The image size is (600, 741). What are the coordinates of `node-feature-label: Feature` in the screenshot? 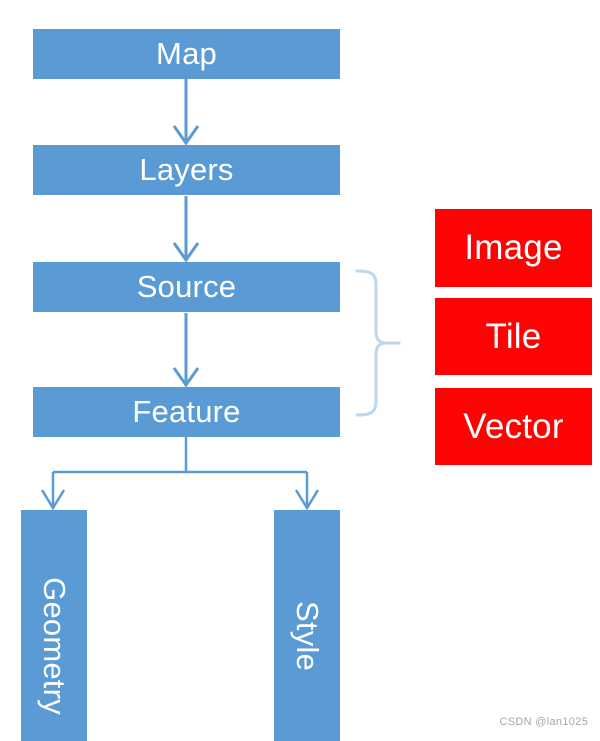 It's located at (186, 411).